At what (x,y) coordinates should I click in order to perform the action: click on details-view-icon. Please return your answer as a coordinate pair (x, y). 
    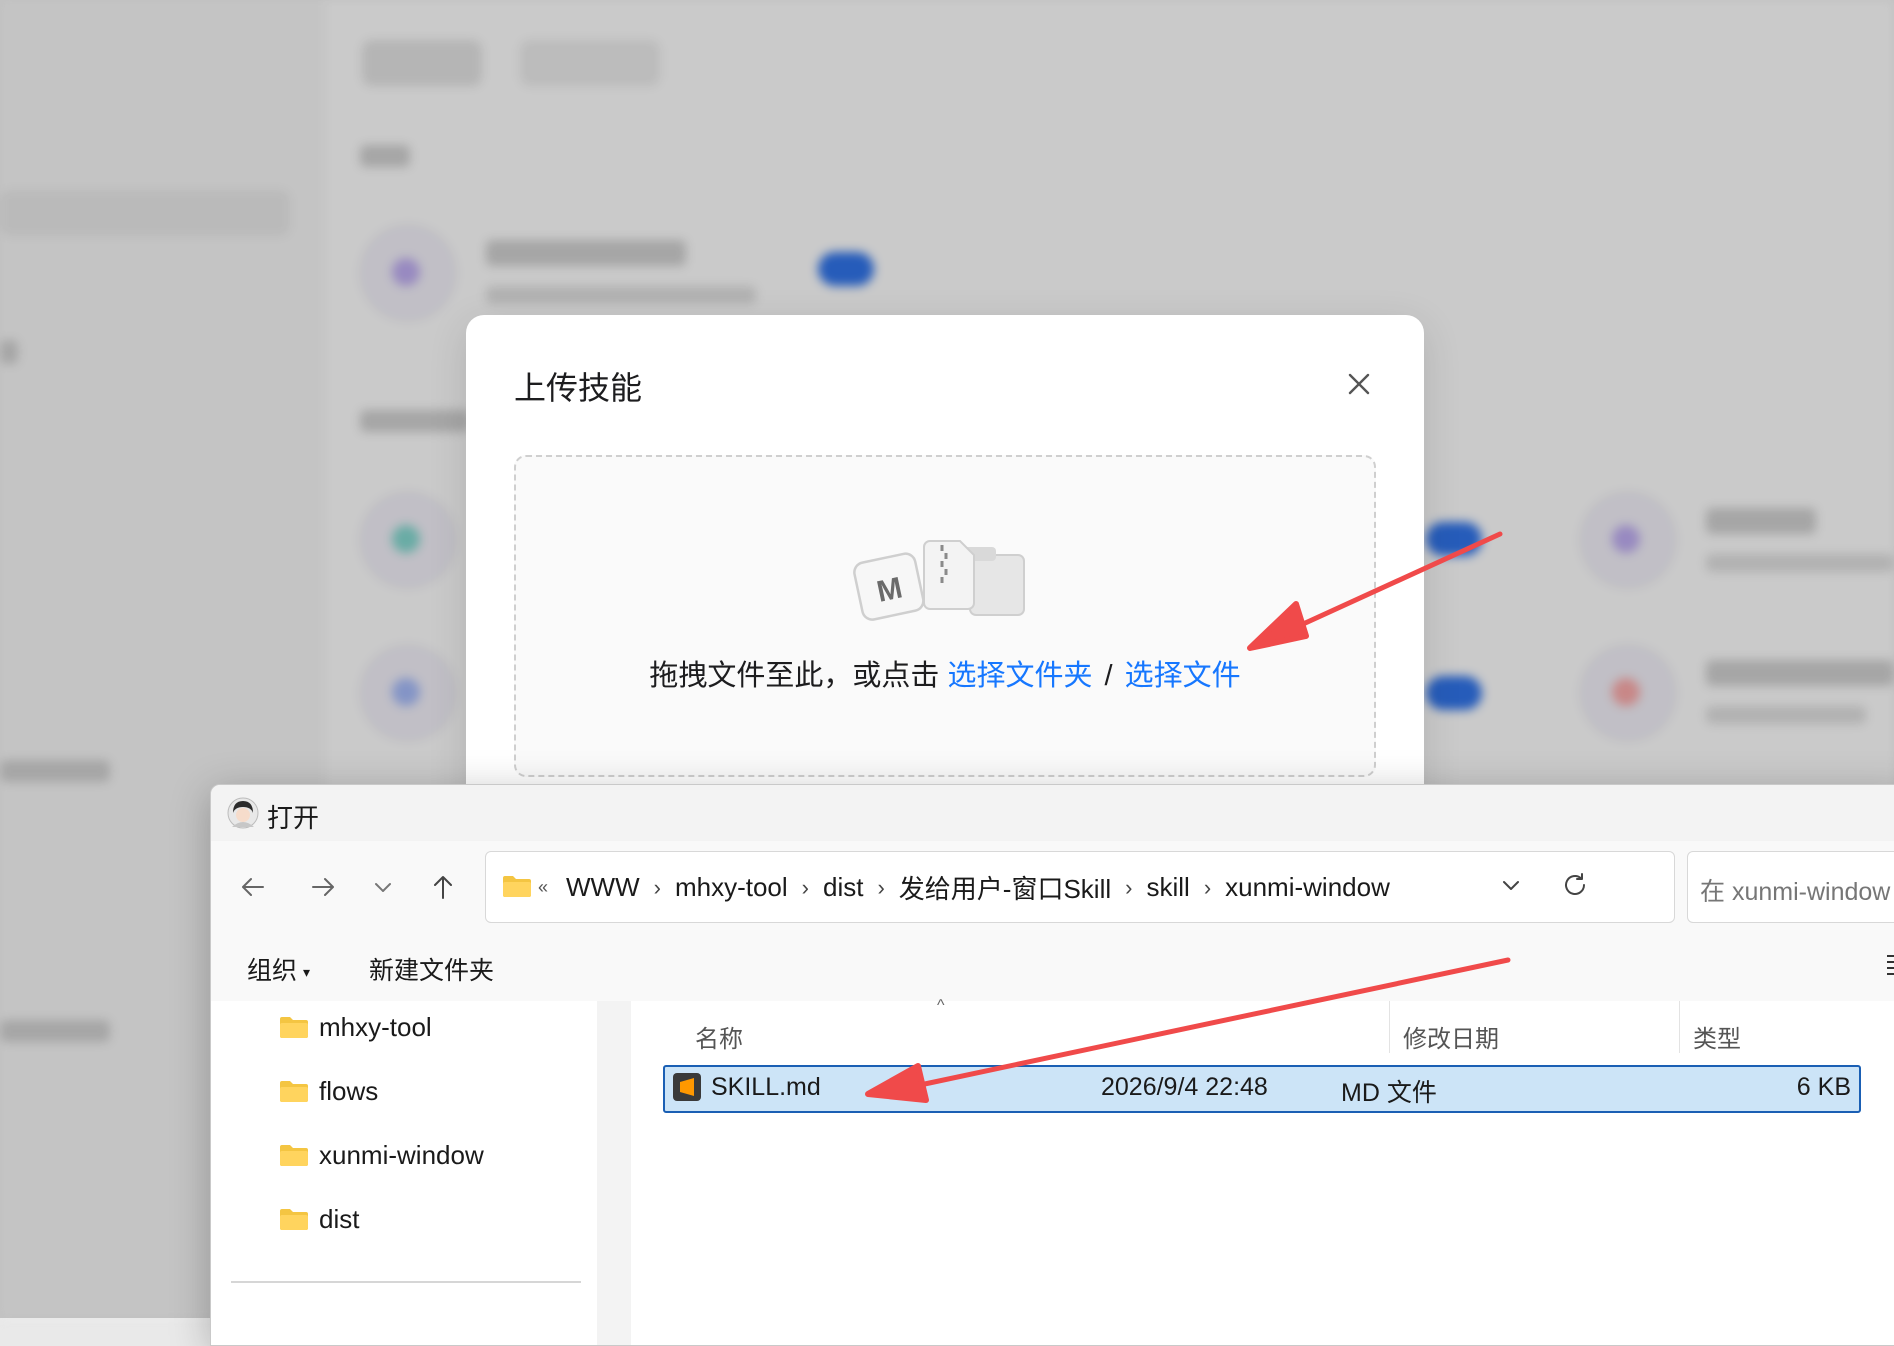
    Looking at the image, I should click on (1887, 964).